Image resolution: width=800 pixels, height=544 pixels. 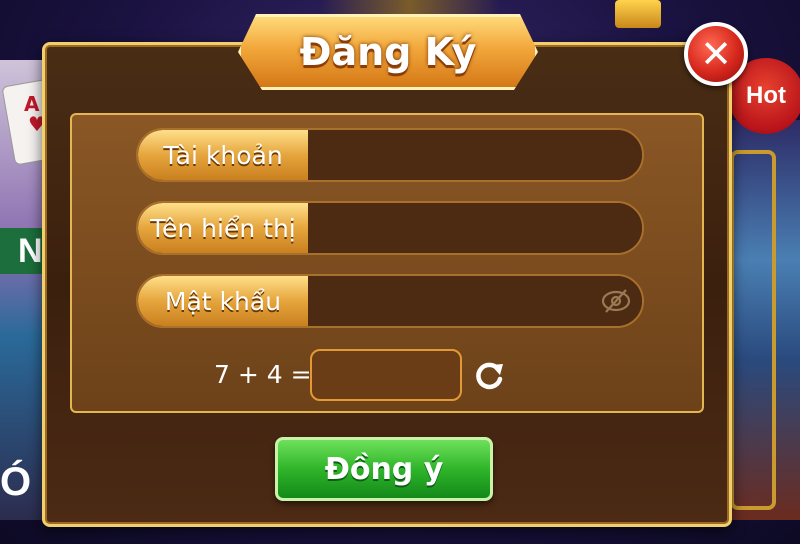 What do you see at coordinates (638, 14) in the screenshot?
I see `crown-decoration` at bounding box center [638, 14].